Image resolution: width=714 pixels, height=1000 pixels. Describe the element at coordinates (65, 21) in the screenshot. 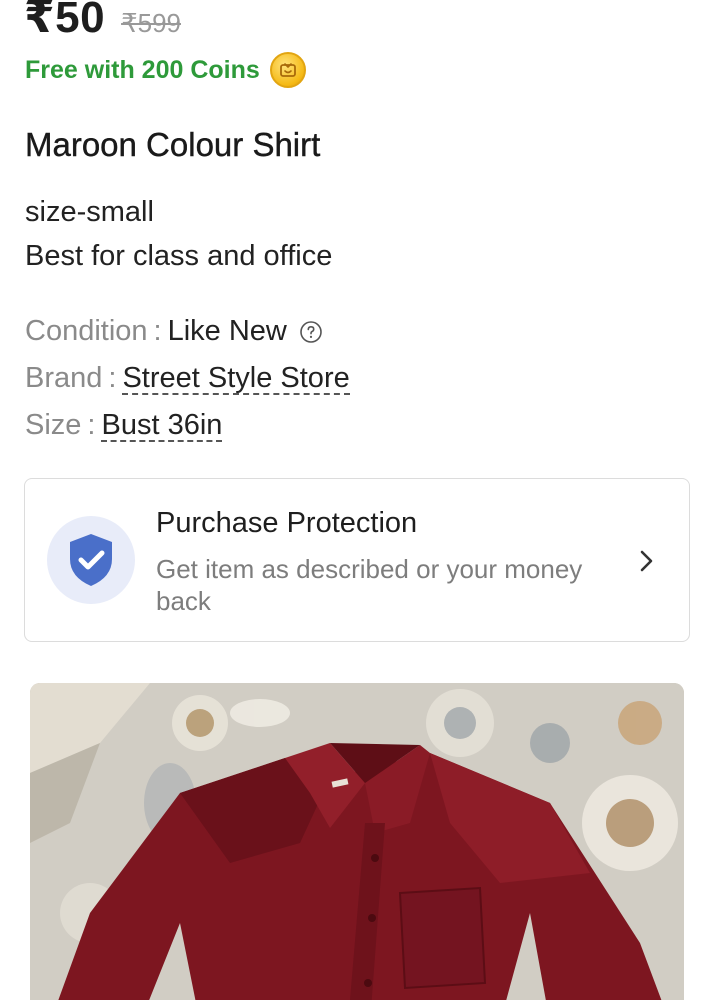

I see `selling-price: ₹50` at that location.